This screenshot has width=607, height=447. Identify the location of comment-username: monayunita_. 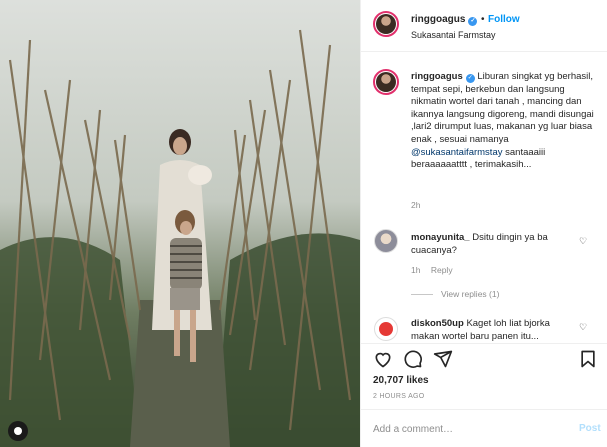
(440, 237).